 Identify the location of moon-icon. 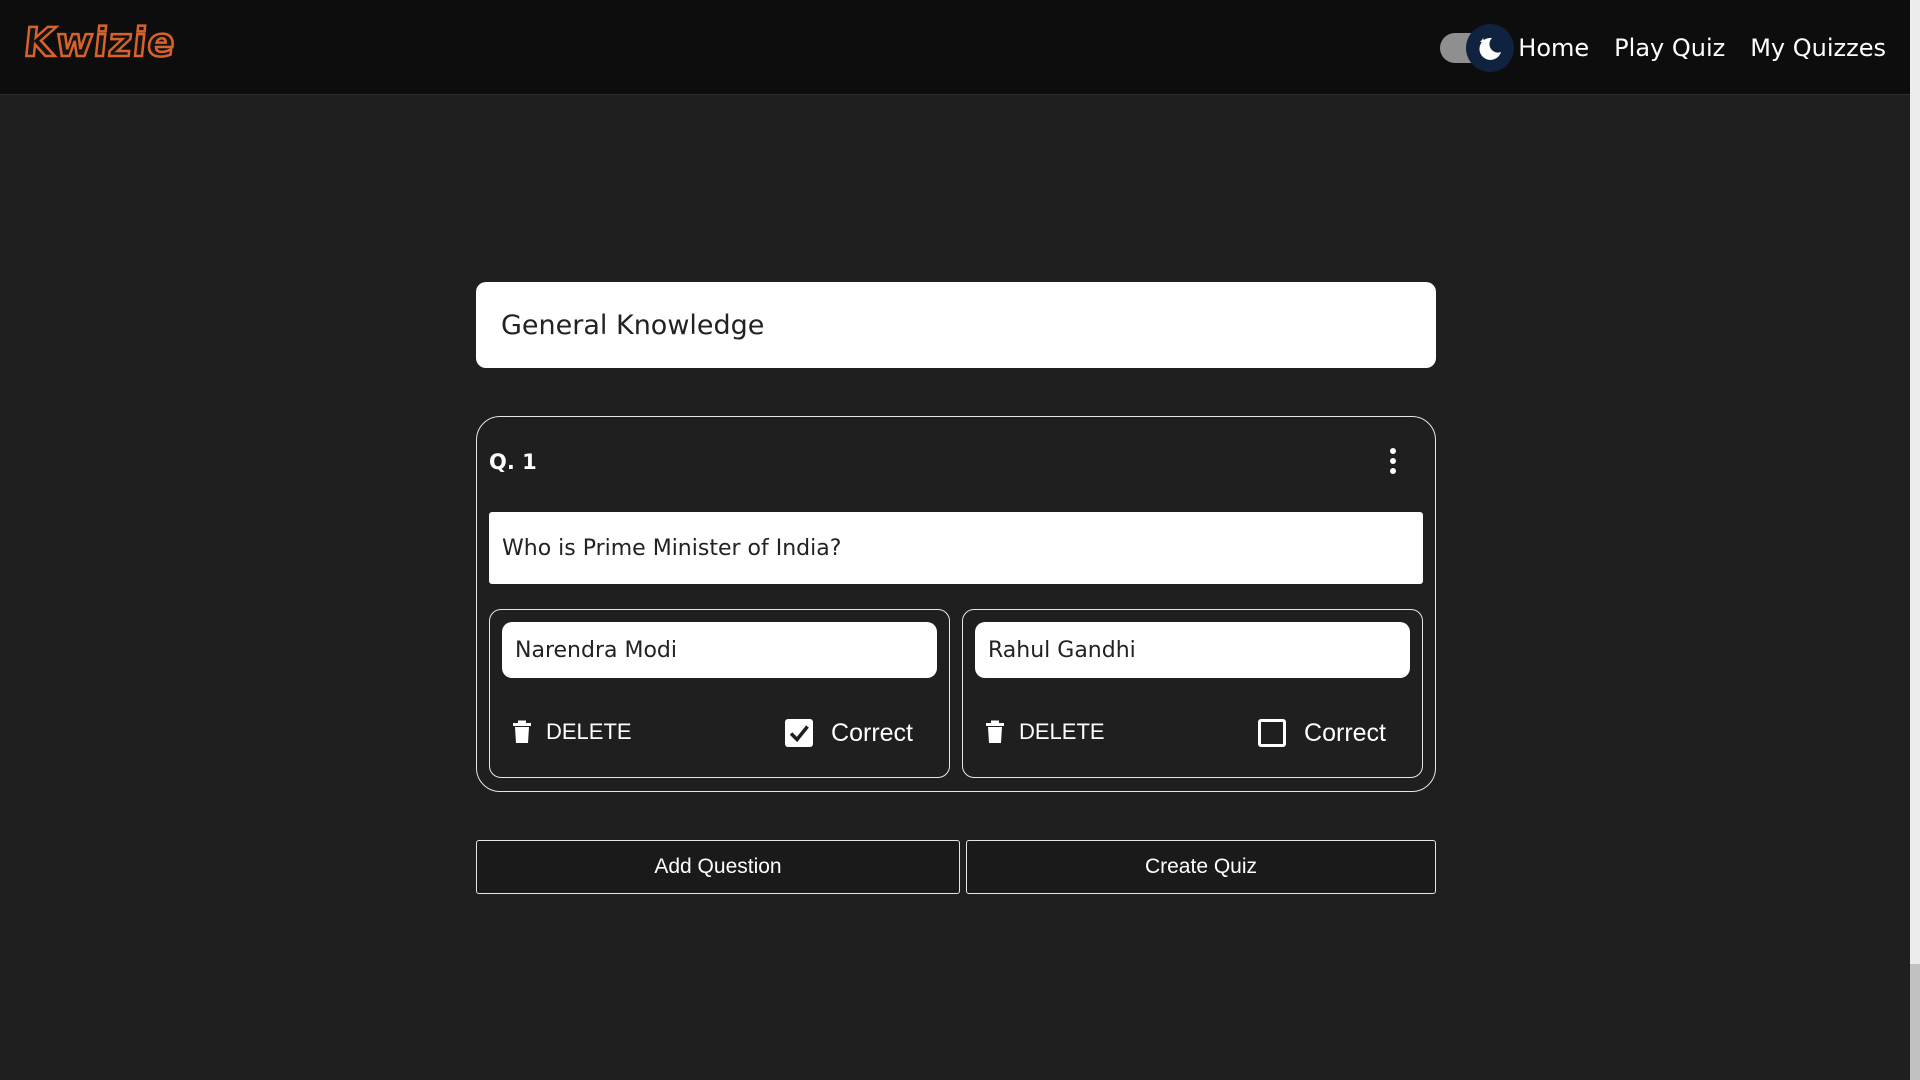
(1490, 48).